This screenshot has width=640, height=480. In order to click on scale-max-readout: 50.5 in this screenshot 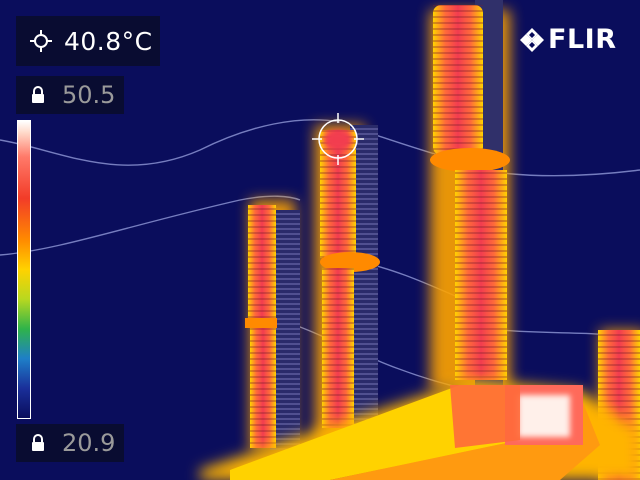, I will do `click(70, 95)`.